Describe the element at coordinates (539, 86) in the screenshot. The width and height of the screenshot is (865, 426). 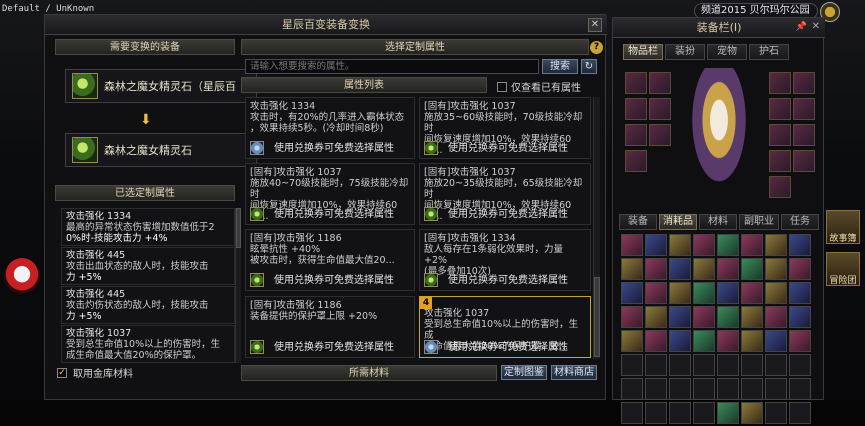
I see `owned-only-option: 仅查看已有属性` at that location.